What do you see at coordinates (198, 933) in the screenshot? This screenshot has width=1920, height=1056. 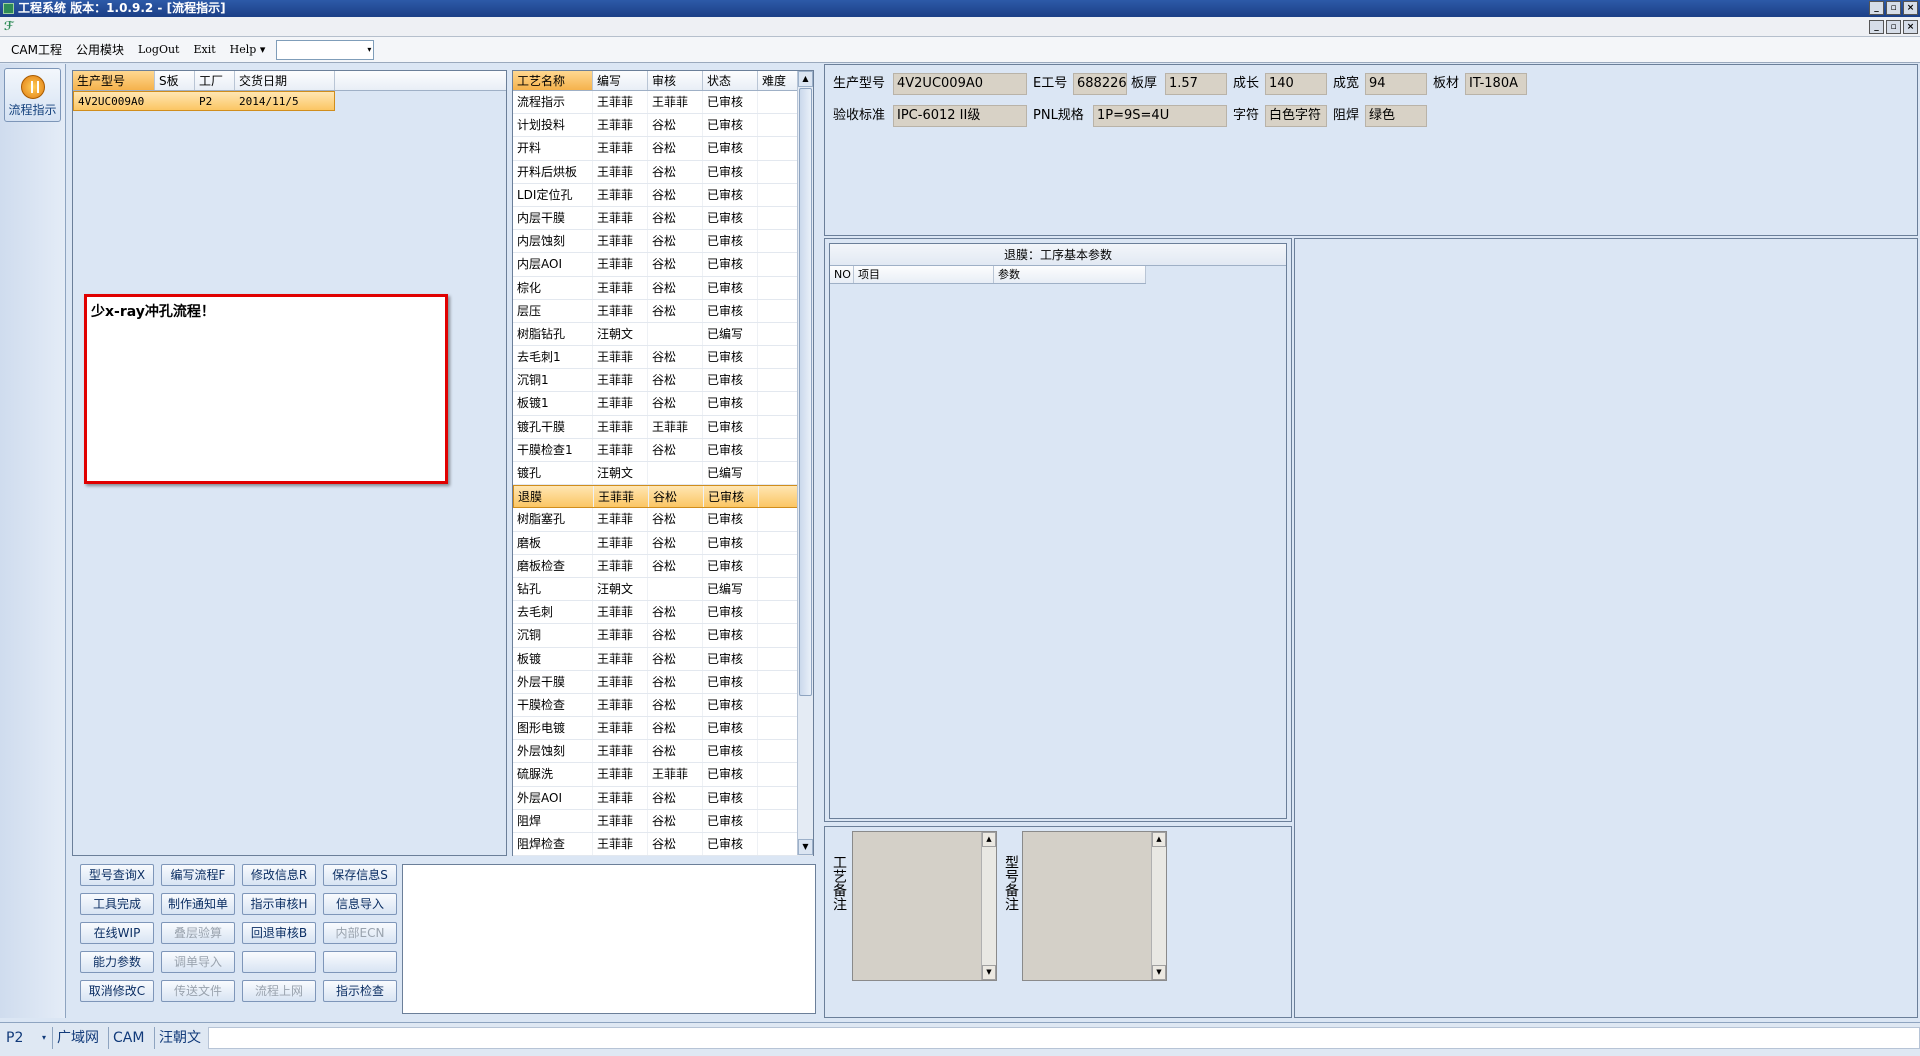 I see `stack-calc-button: 叠层验算` at bounding box center [198, 933].